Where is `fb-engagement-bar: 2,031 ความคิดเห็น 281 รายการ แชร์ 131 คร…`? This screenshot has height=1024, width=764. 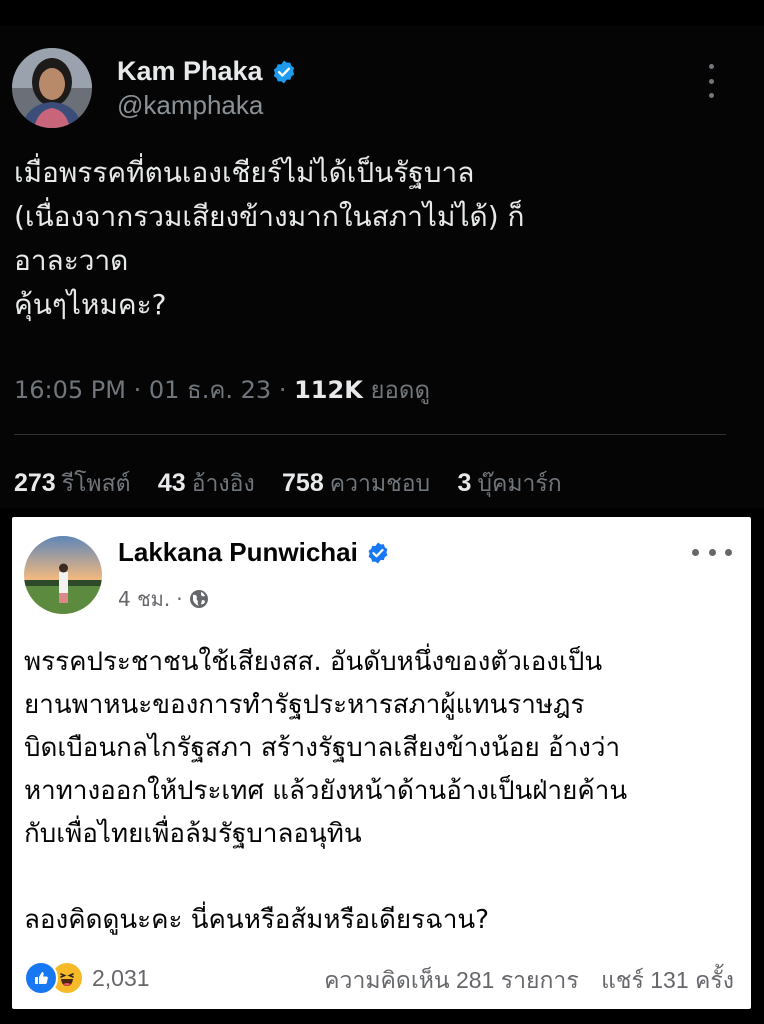
fb-engagement-bar: 2,031 ความคิดเห็น 281 รายการ แชร์ 131 คร… is located at coordinates (379, 978).